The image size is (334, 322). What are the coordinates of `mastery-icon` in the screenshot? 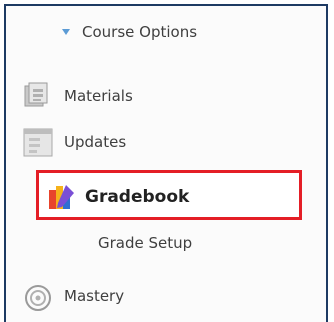 It's located at (38, 296).